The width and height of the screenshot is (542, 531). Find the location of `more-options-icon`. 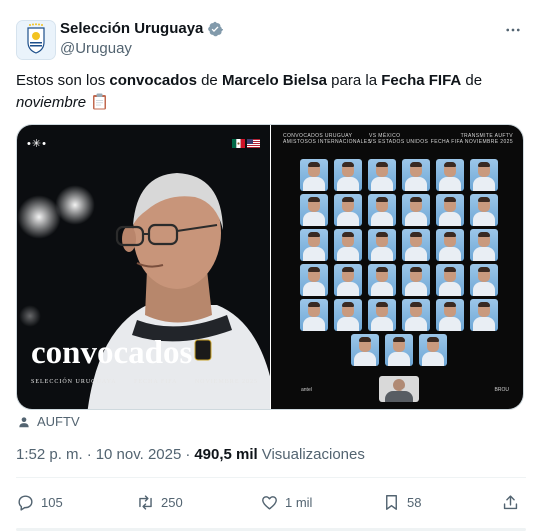

more-options-icon is located at coordinates (513, 30).